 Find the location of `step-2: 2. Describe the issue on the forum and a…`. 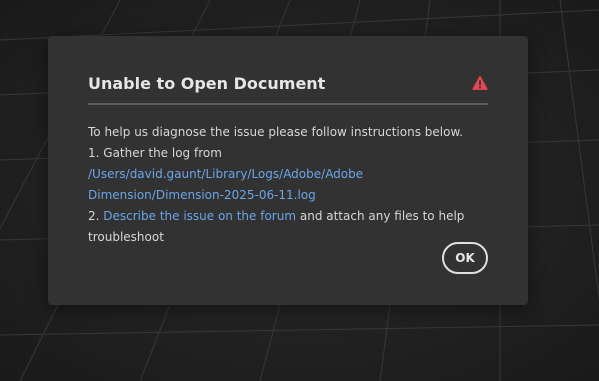

step-2: 2. Describe the issue on the forum and a… is located at coordinates (288, 227).